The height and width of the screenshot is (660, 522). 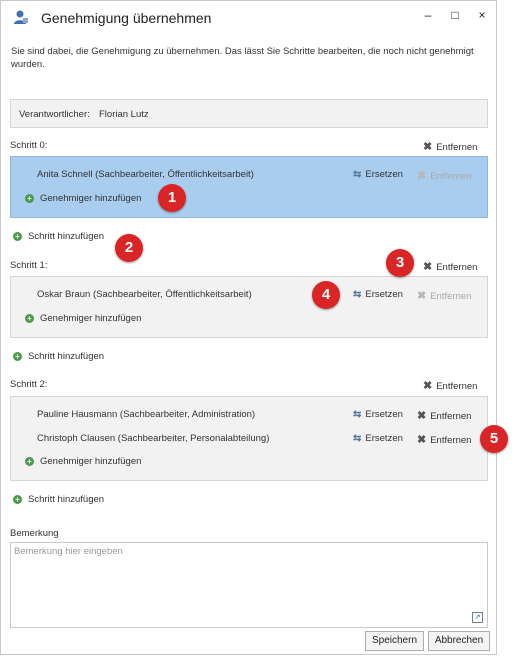 What do you see at coordinates (457, 267) in the screenshot?
I see `step-1-remove-label: Entfernen` at bounding box center [457, 267].